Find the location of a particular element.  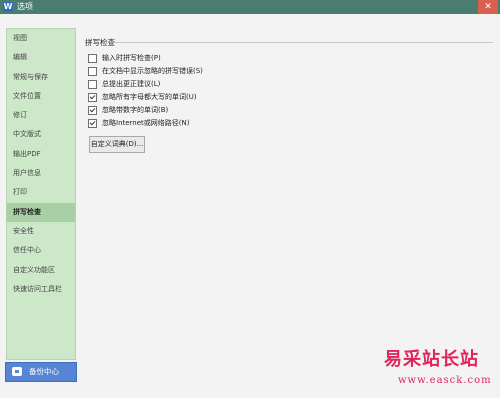

sidebar-item-security: 安全性 is located at coordinates (41, 231).